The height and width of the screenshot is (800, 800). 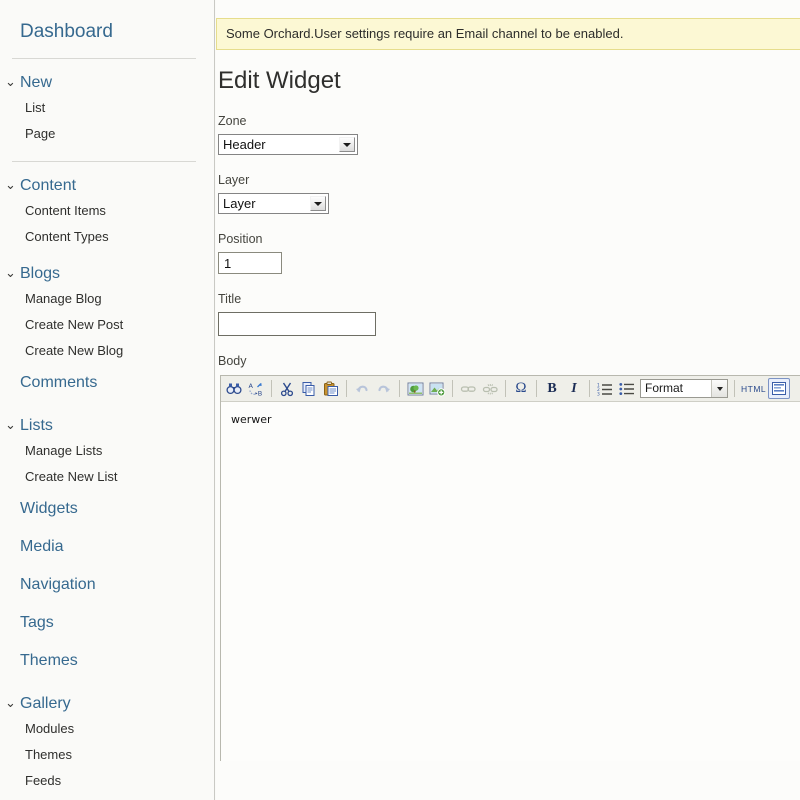 I want to click on bold-glyph: B, so click(x=552, y=388).